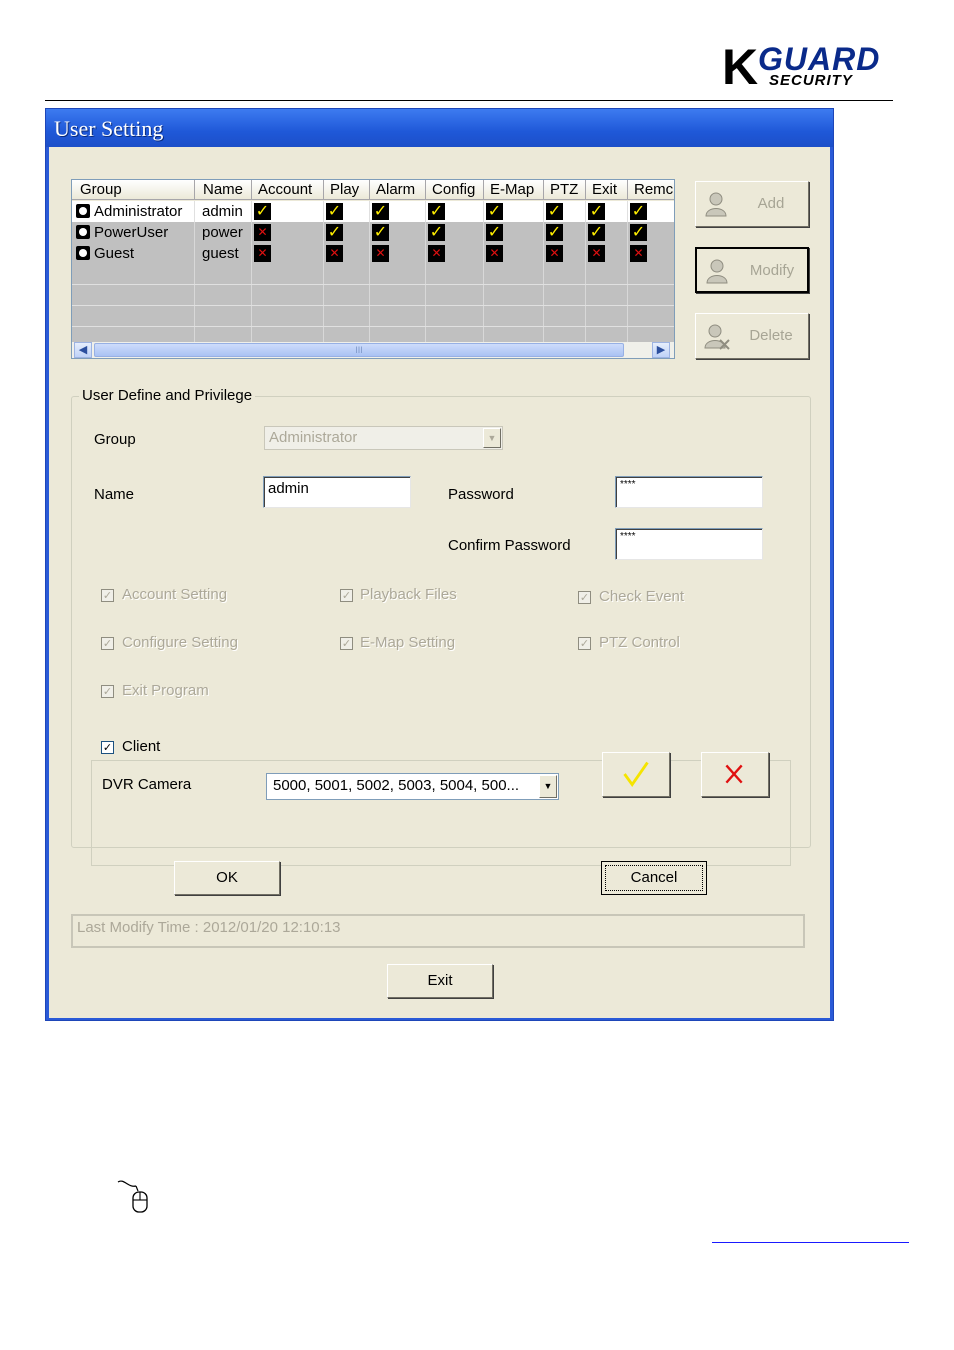  What do you see at coordinates (347, 190) in the screenshot?
I see `col-play: Play` at bounding box center [347, 190].